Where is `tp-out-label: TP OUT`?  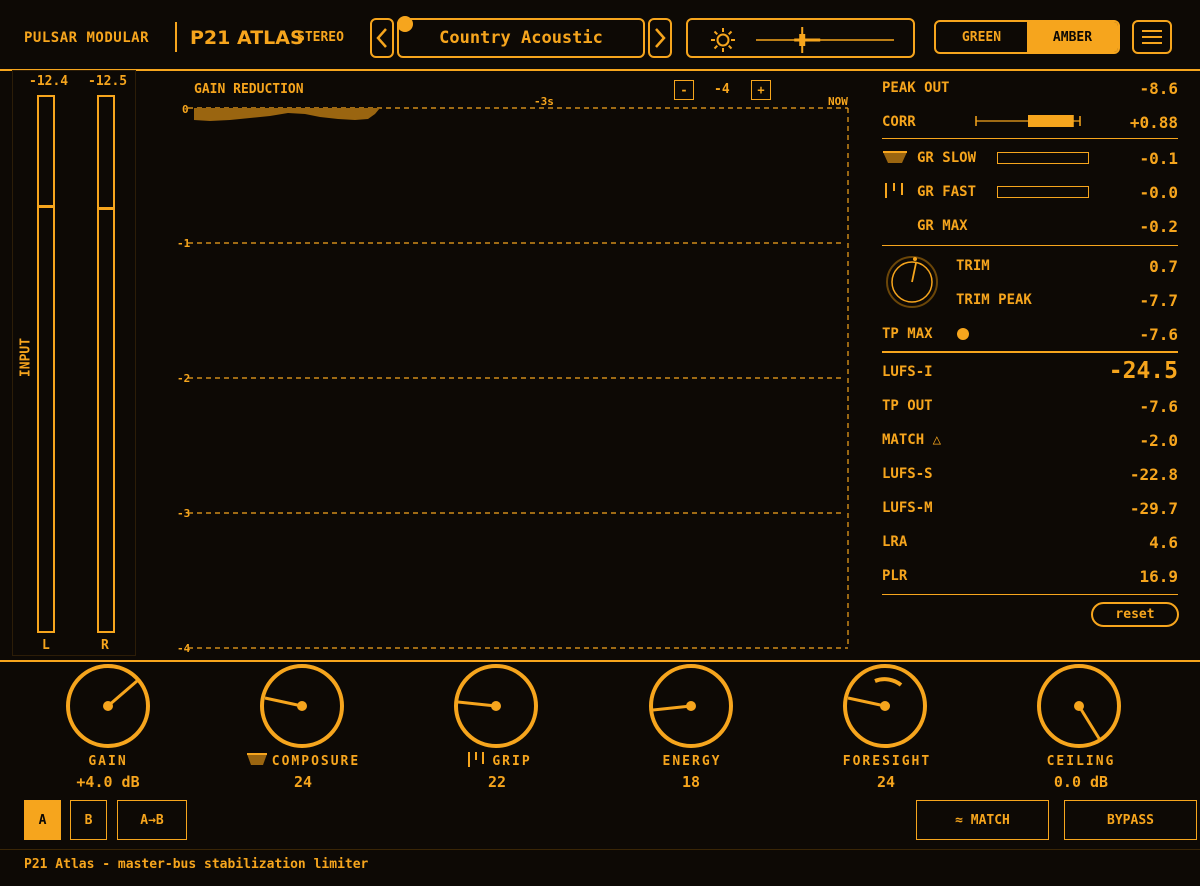 tp-out-label: TP OUT is located at coordinates (907, 406).